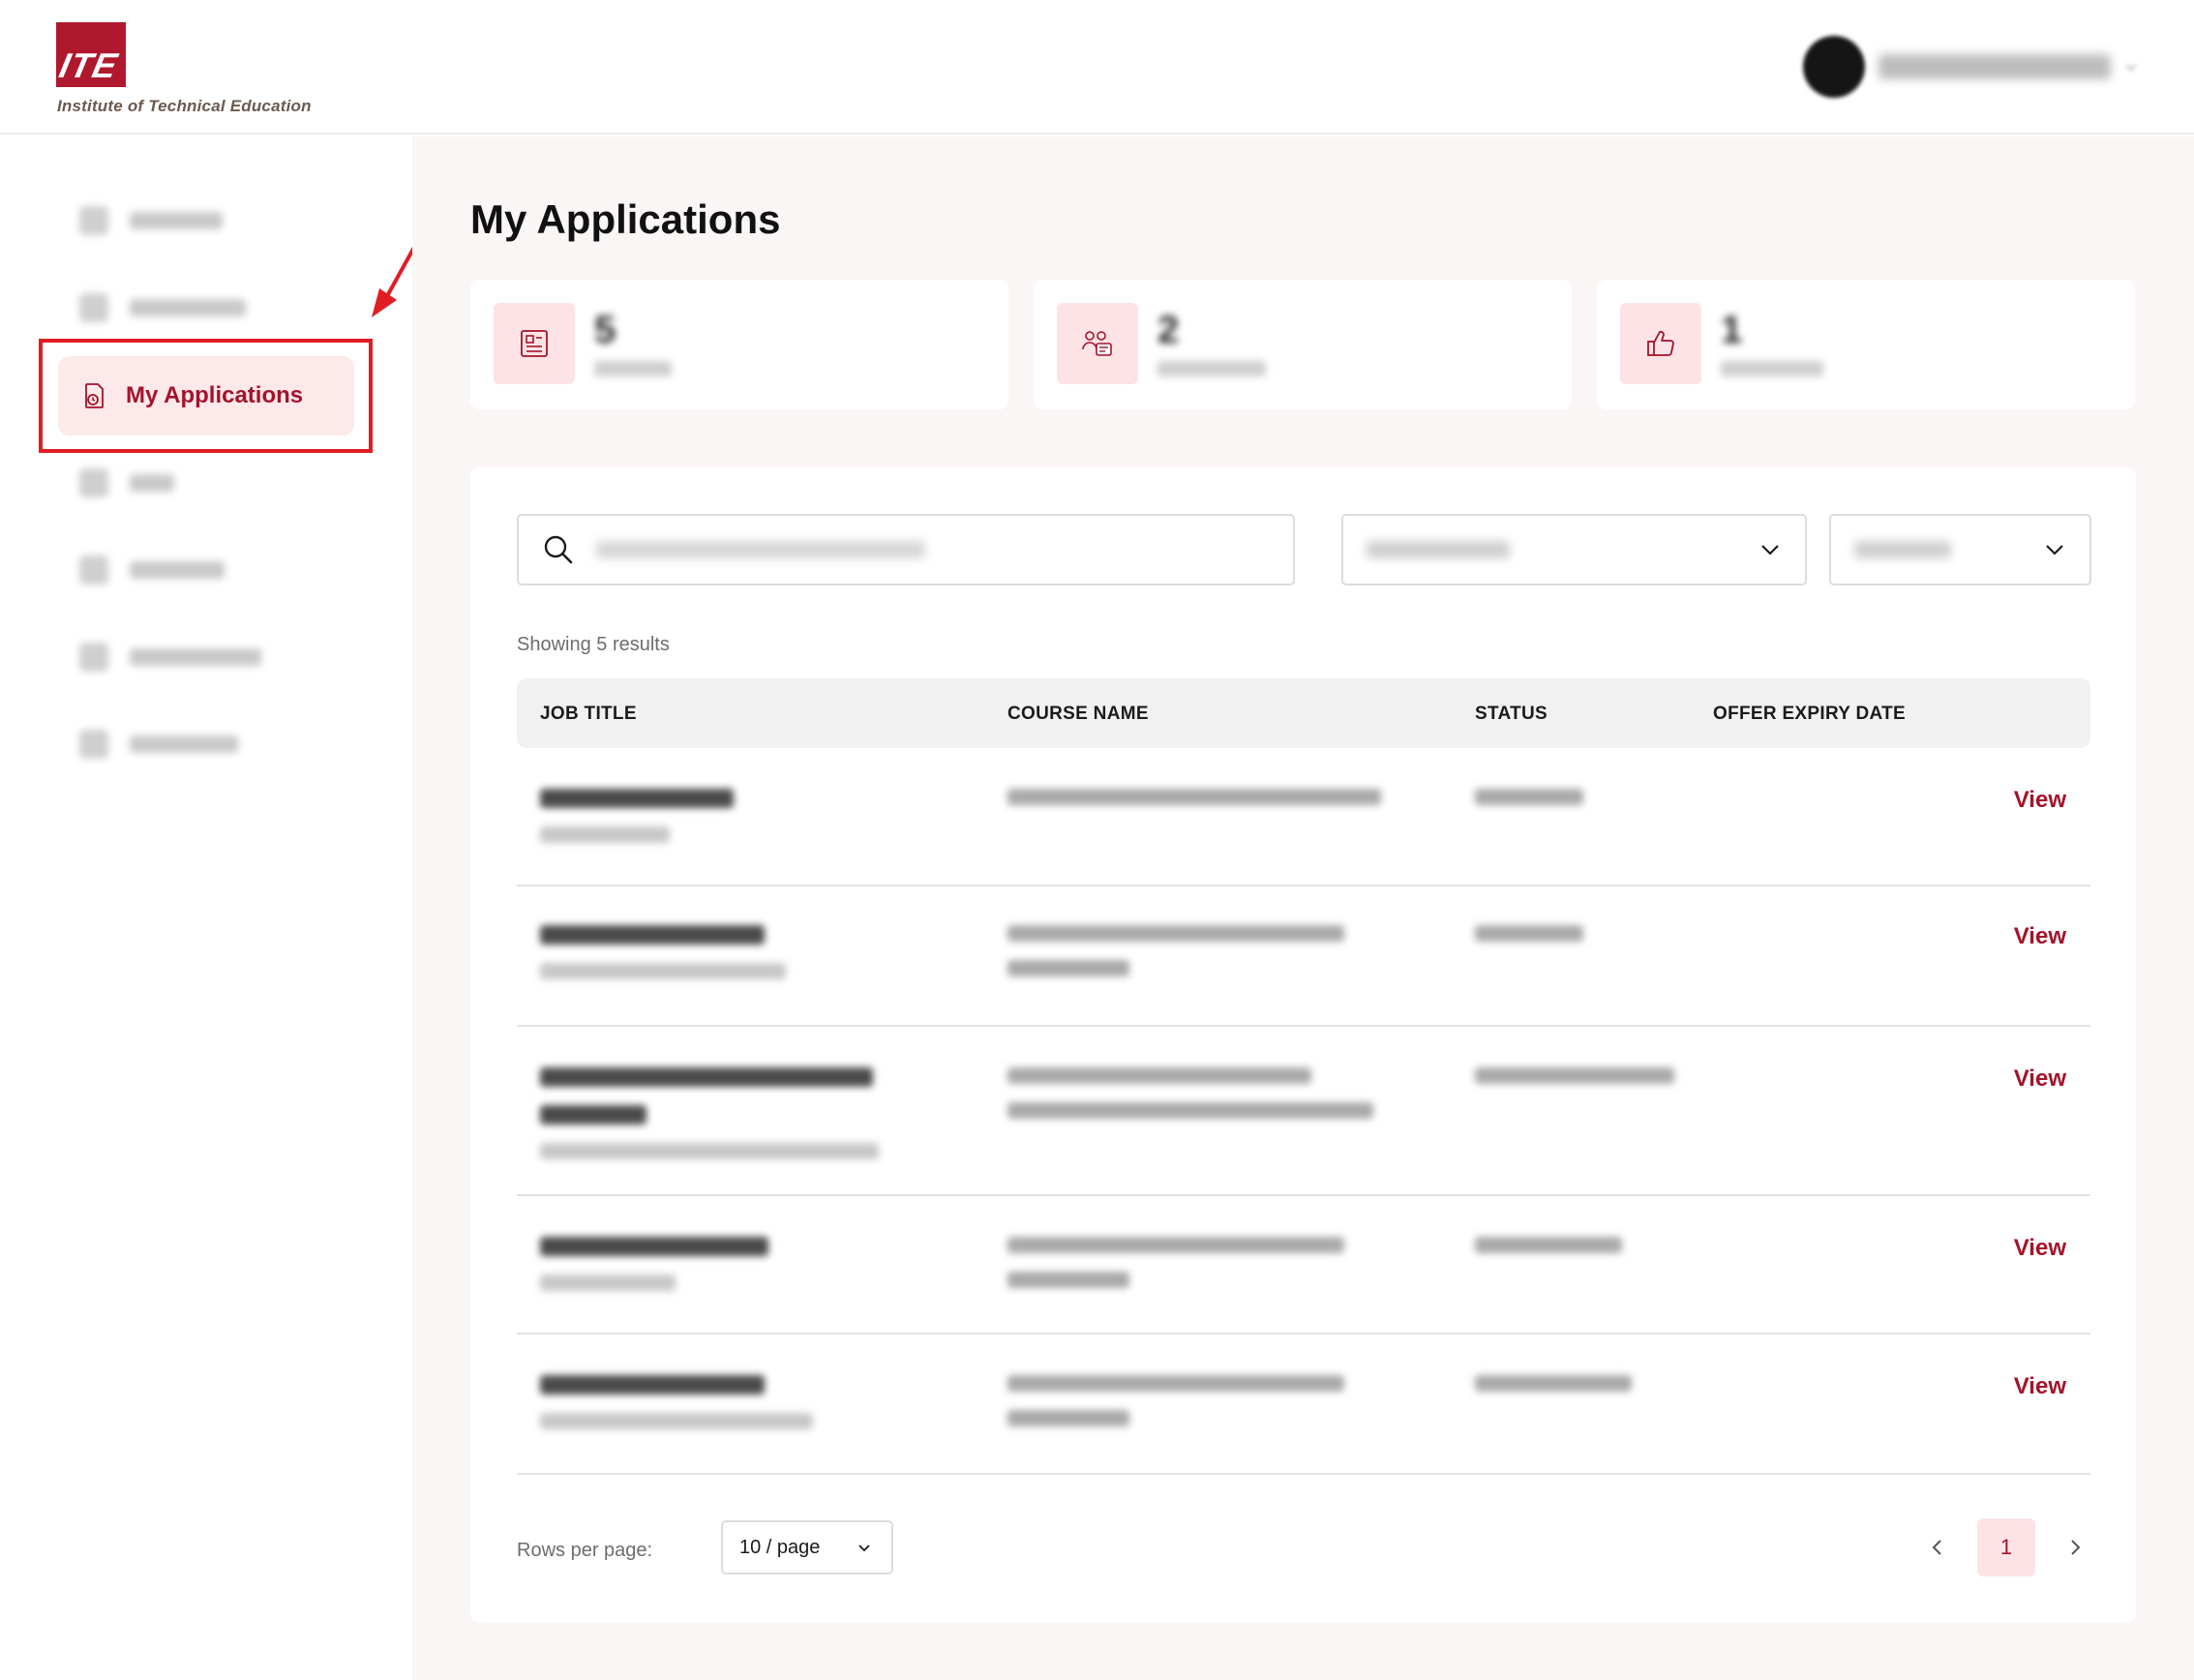 The height and width of the screenshot is (1680, 2194). I want to click on chevron-left-icon, so click(1936, 1548).